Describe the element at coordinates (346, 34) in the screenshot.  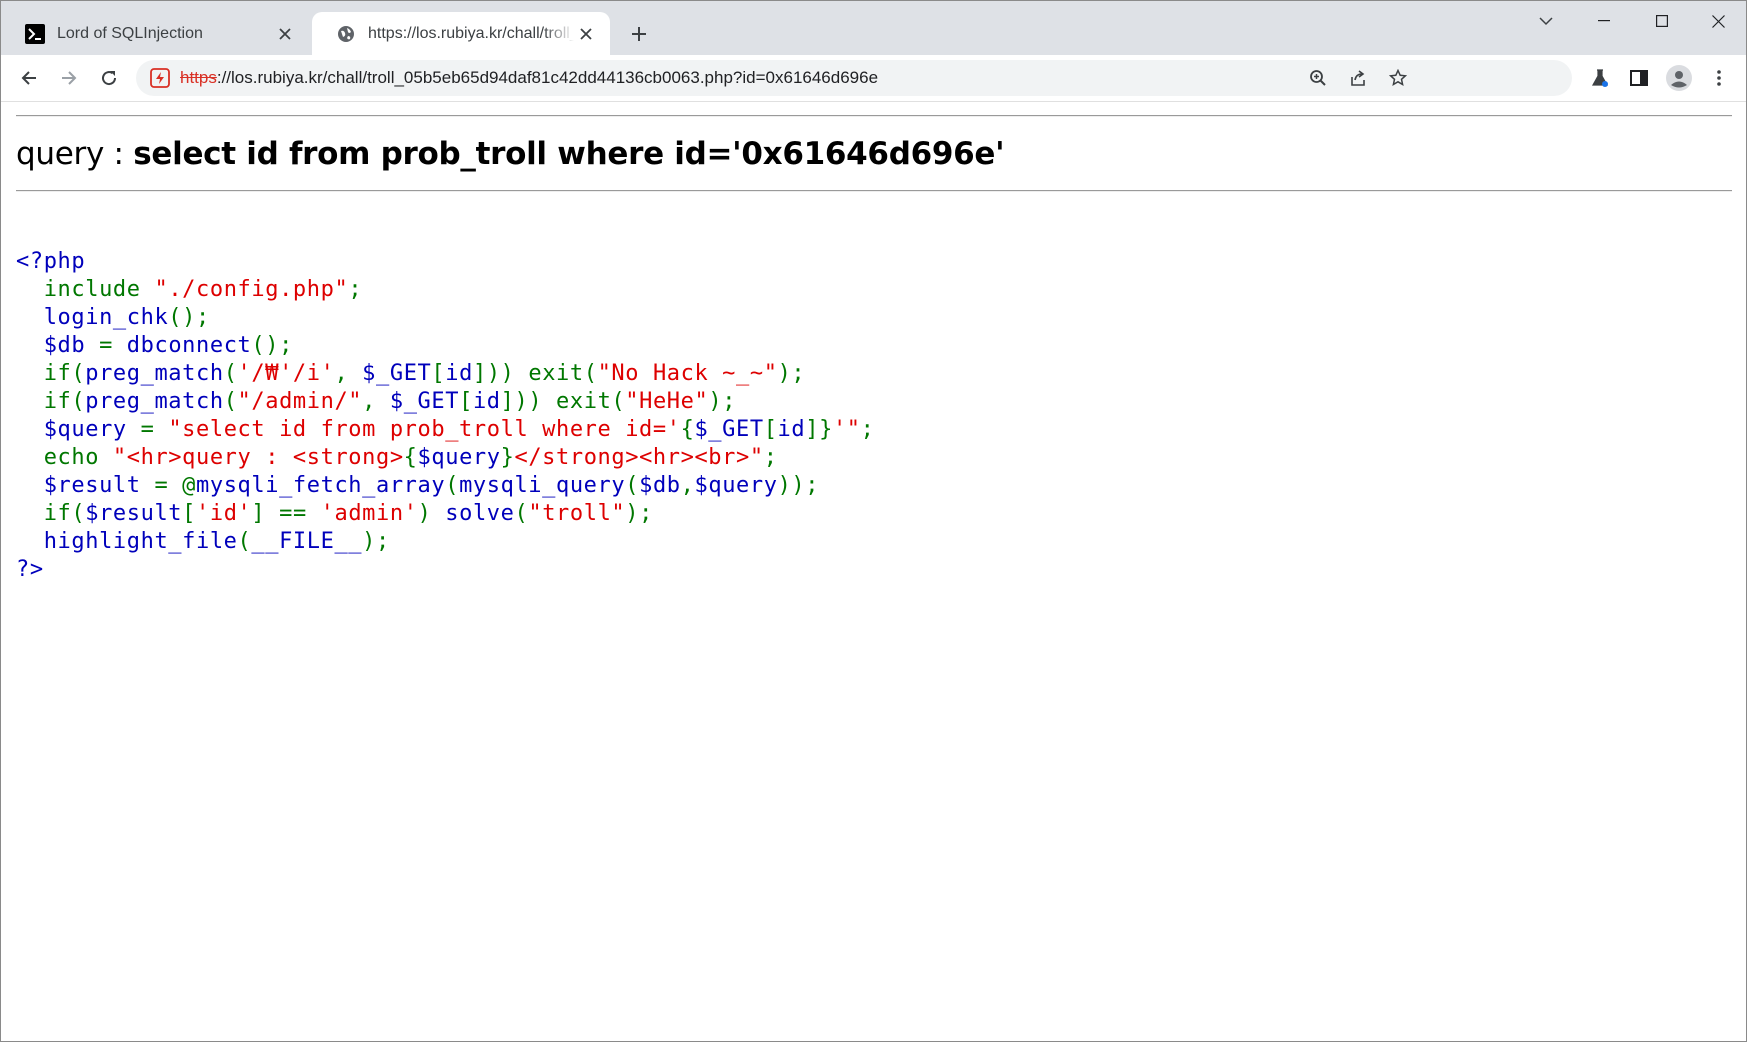
I see `globe-icon` at that location.